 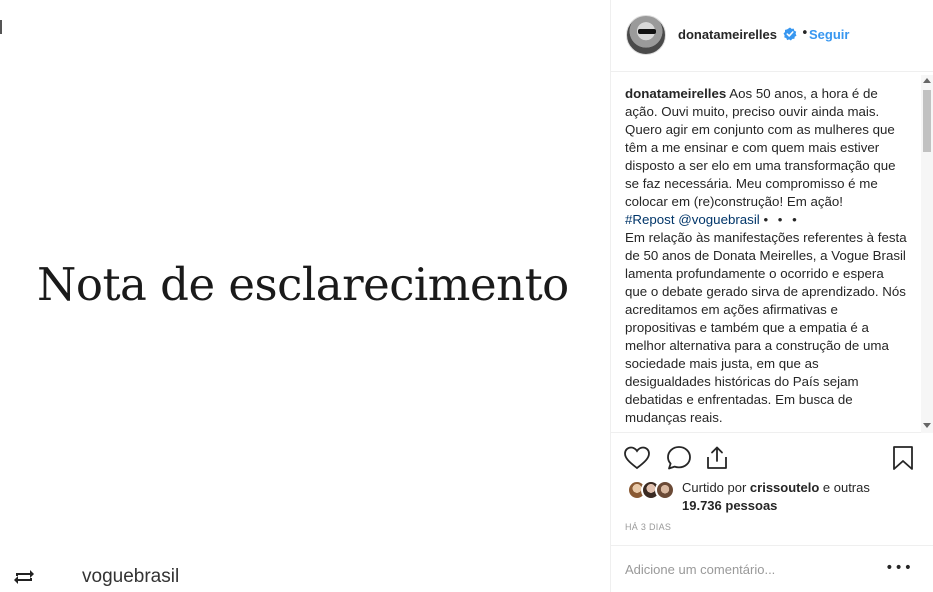 What do you see at coordinates (1, 27) in the screenshot?
I see `window-edge-mark` at bounding box center [1, 27].